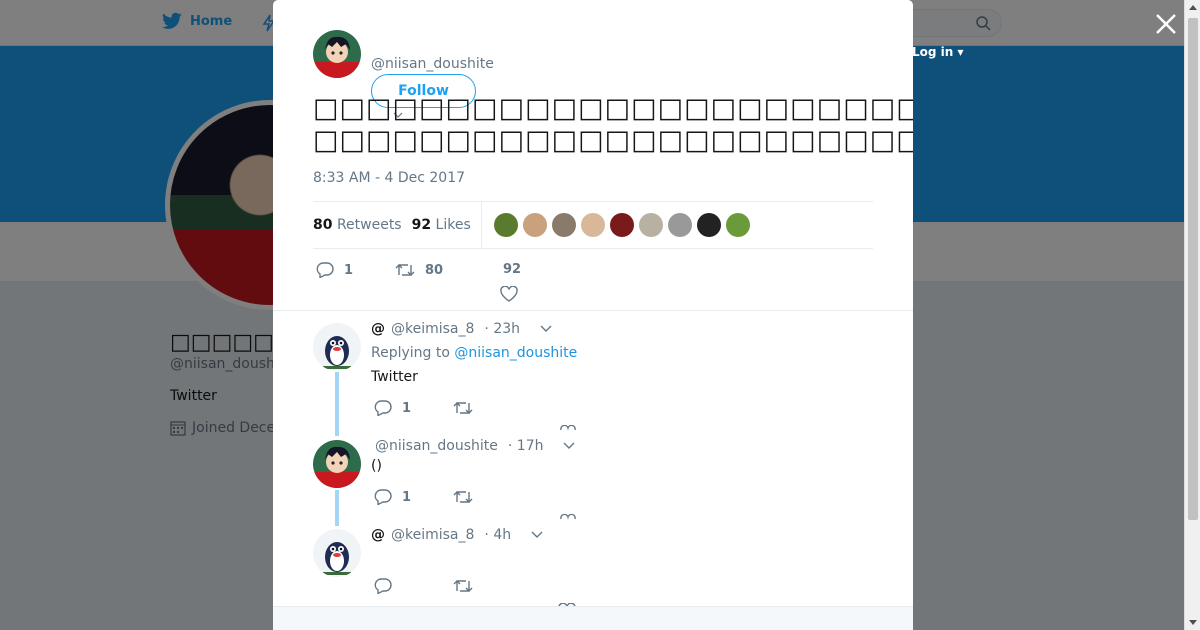  Describe the element at coordinates (515, 353) in the screenshot. I see `replying-to-link: @niisan_doushite` at that location.